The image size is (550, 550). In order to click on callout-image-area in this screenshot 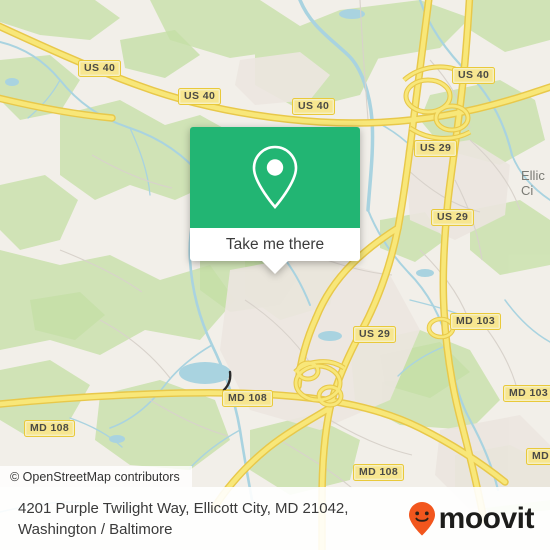, I will do `click(275, 177)`.